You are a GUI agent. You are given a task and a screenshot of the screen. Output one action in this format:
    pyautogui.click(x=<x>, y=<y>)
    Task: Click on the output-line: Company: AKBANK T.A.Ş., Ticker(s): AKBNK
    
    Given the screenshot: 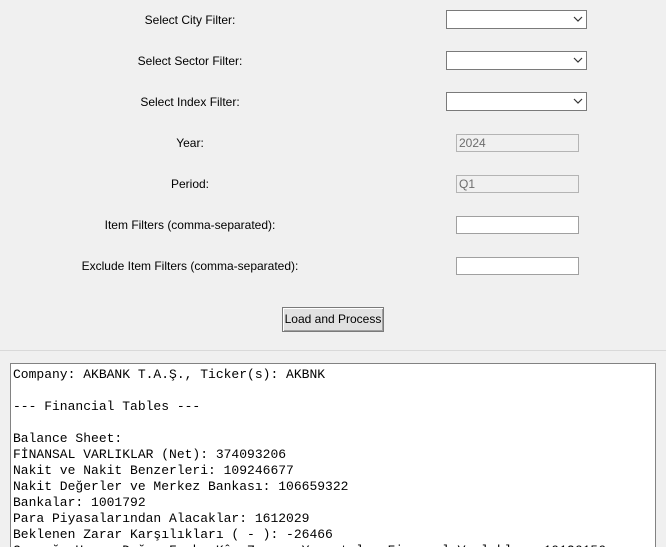 What is the action you would take?
    pyautogui.click(x=169, y=374)
    